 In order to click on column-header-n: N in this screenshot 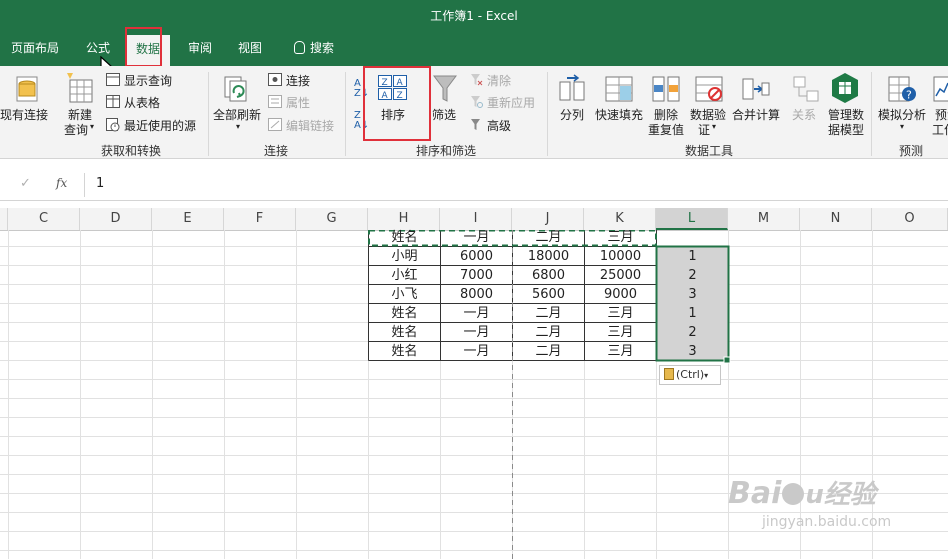, I will do `click(836, 219)`.